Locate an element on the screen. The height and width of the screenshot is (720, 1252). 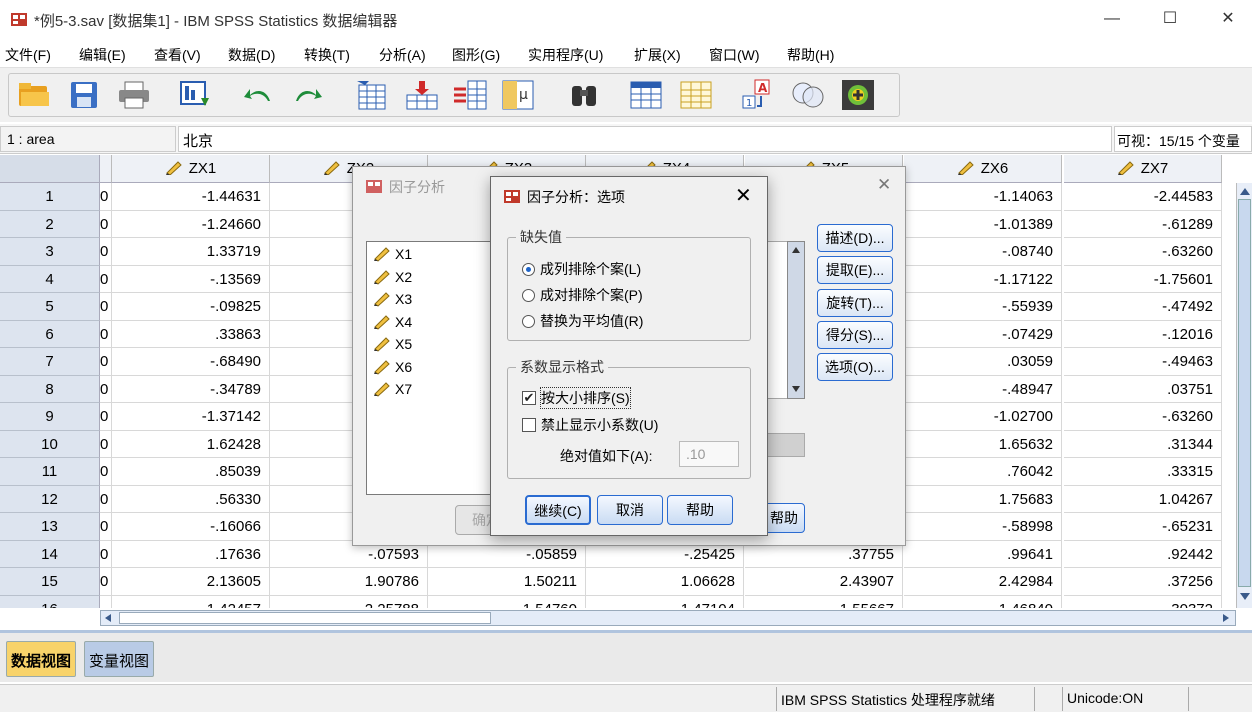
table-cell: -1.24660 is located at coordinates (191, 224).